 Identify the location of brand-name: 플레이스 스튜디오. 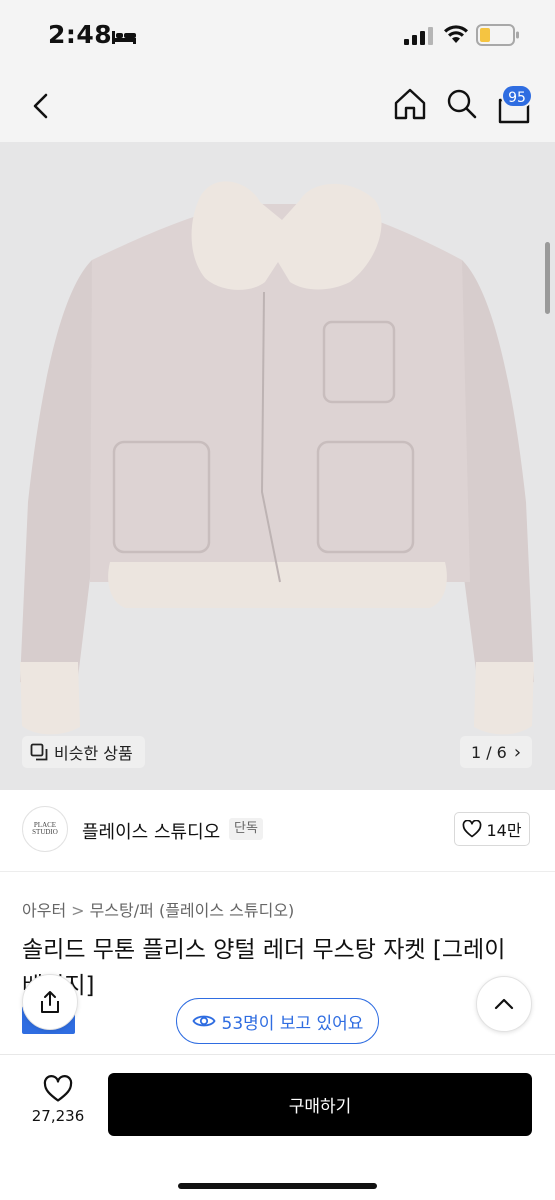
(151, 831).